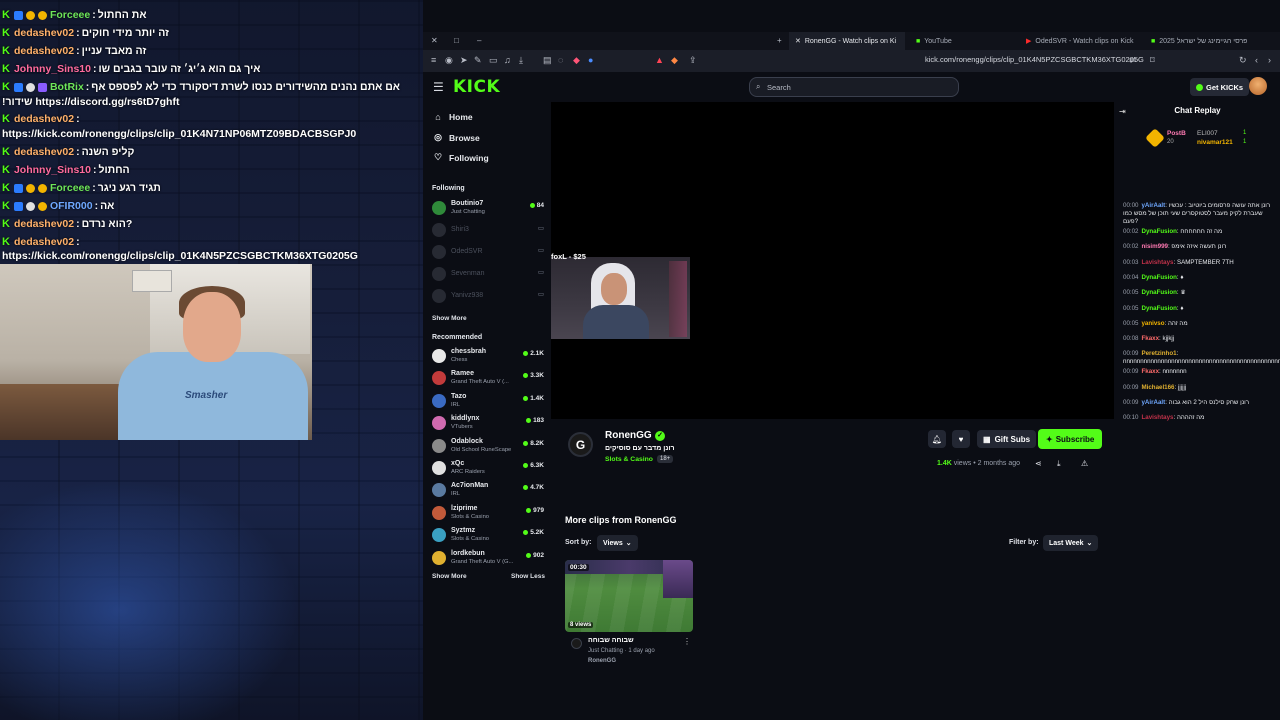  What do you see at coordinates (629, 459) in the screenshot?
I see `category-link: Slots & Casino` at bounding box center [629, 459].